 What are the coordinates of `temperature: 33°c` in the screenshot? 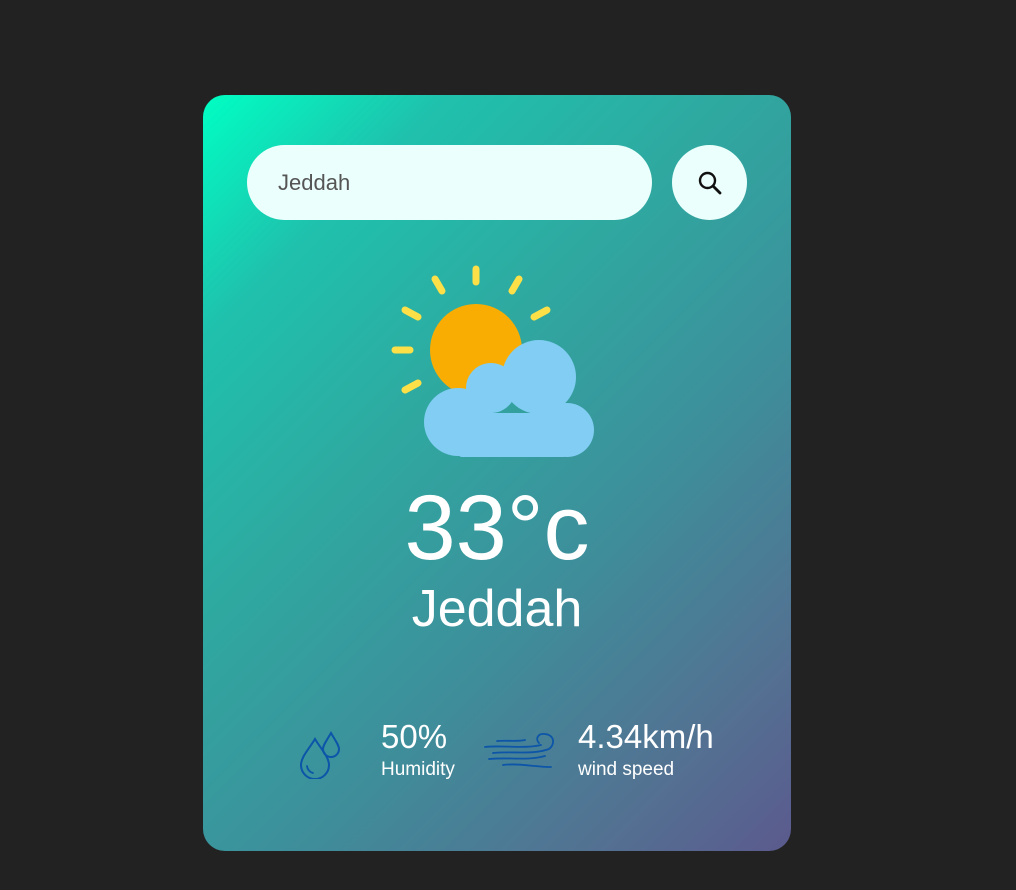 It's located at (497, 528).